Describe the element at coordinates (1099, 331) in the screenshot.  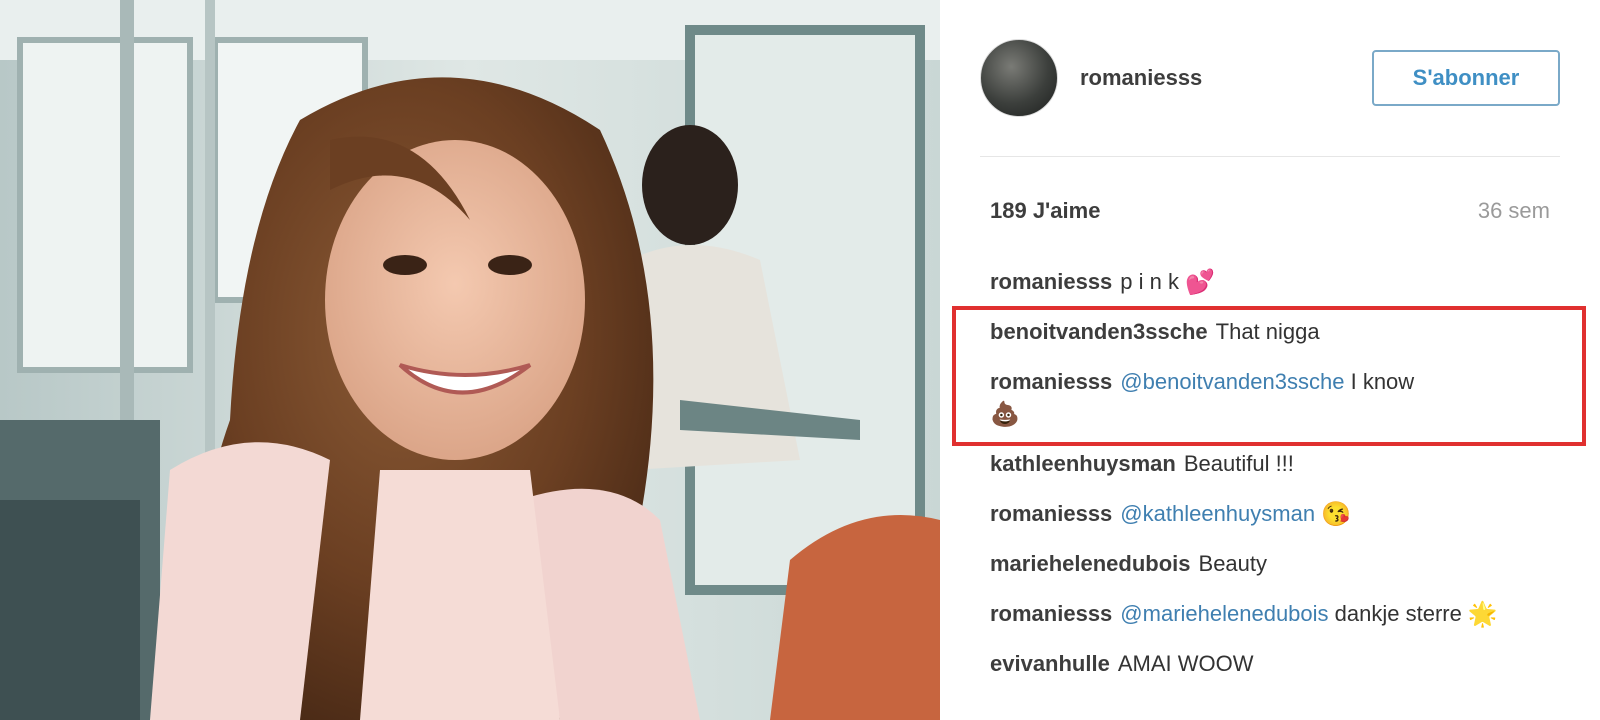
I see `comment-username: benoitvanden3ssche` at that location.